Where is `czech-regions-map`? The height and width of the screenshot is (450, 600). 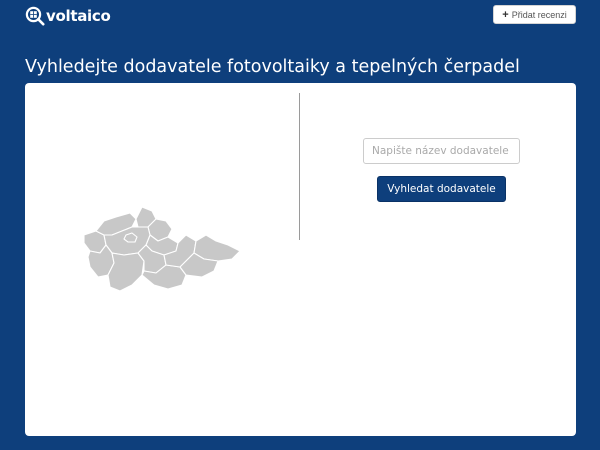 czech-regions-map is located at coordinates (162, 252).